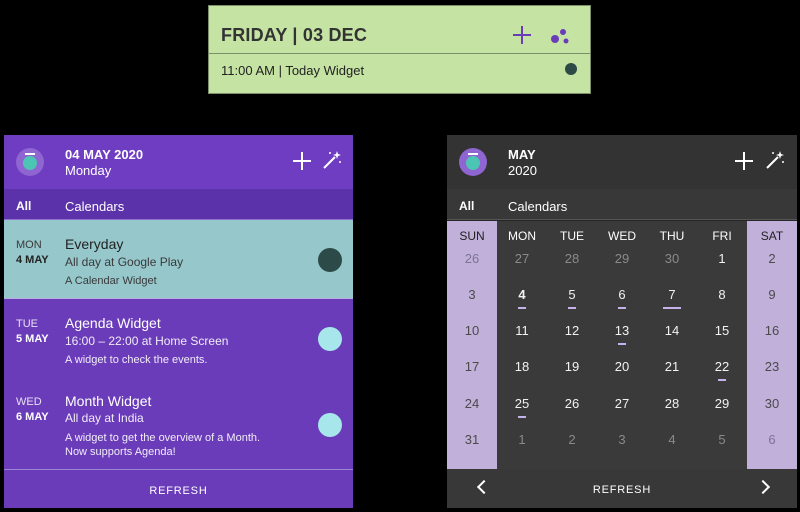  What do you see at coordinates (622, 236) in the screenshot?
I see `weekday-header: WED` at bounding box center [622, 236].